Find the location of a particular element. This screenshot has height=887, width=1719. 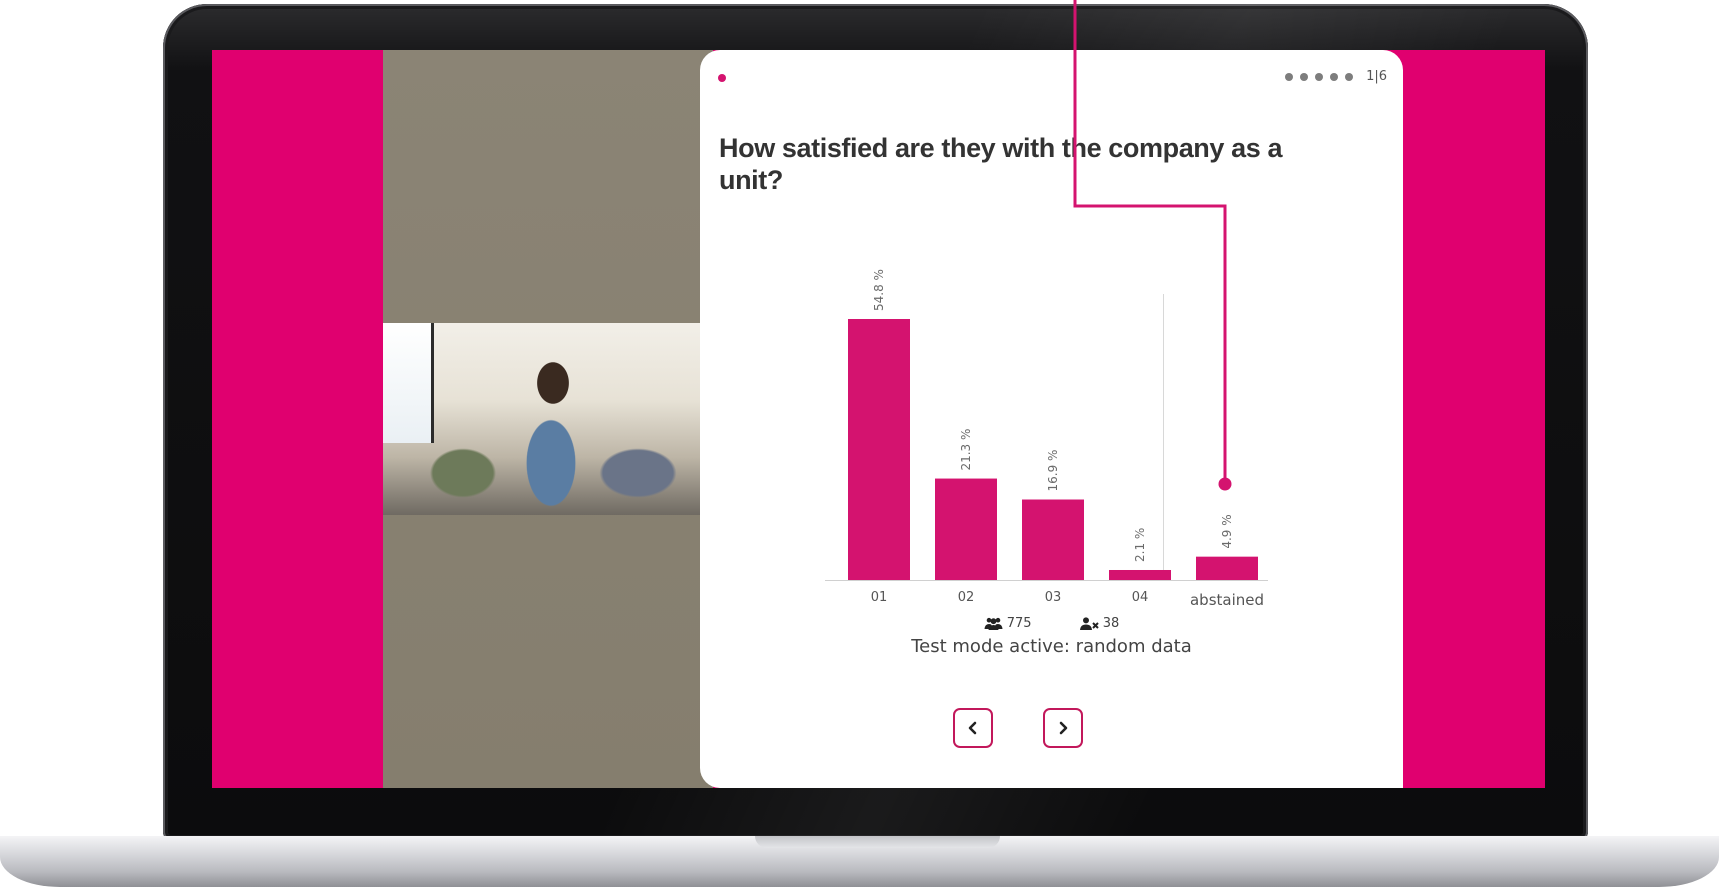

laptop-base-notch is located at coordinates (877, 842).